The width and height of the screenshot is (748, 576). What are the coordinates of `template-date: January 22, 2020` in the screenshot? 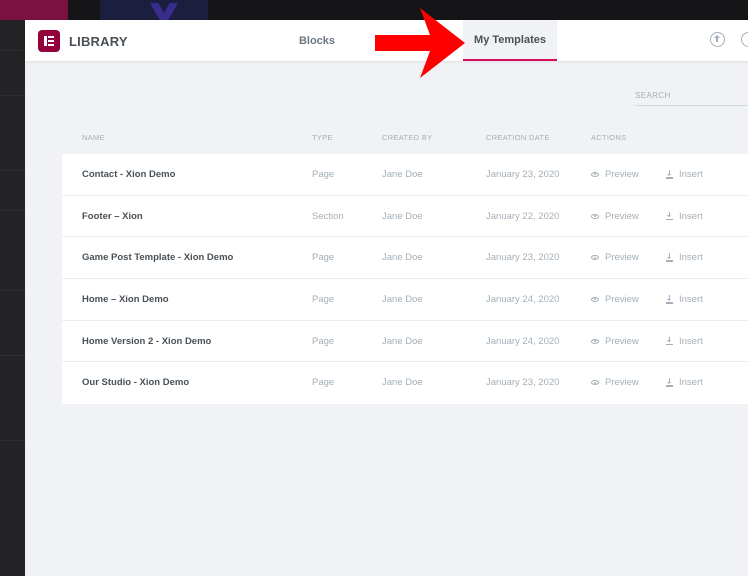 It's located at (523, 216).